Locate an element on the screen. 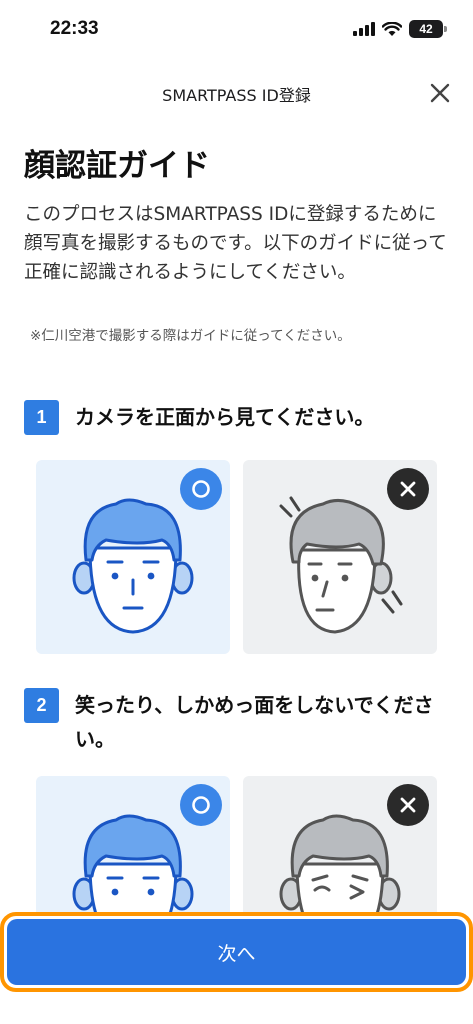 The image size is (473, 1024). step-1: 1 カメラを正面から見てください。 is located at coordinates (234, 417).